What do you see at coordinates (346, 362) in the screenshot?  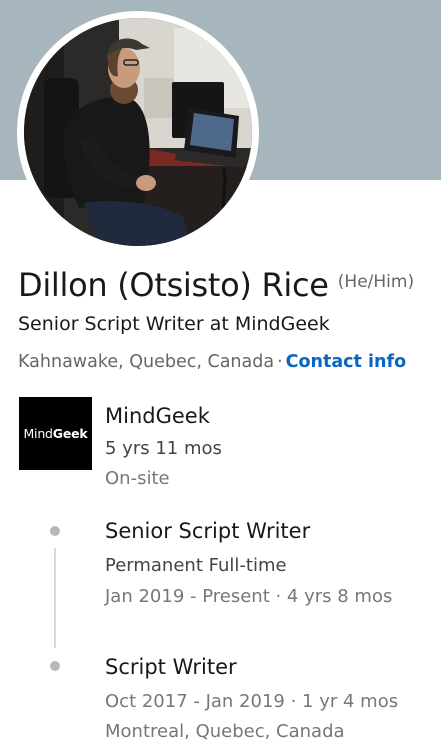 I see `contact-info-link: Contact info` at bounding box center [346, 362].